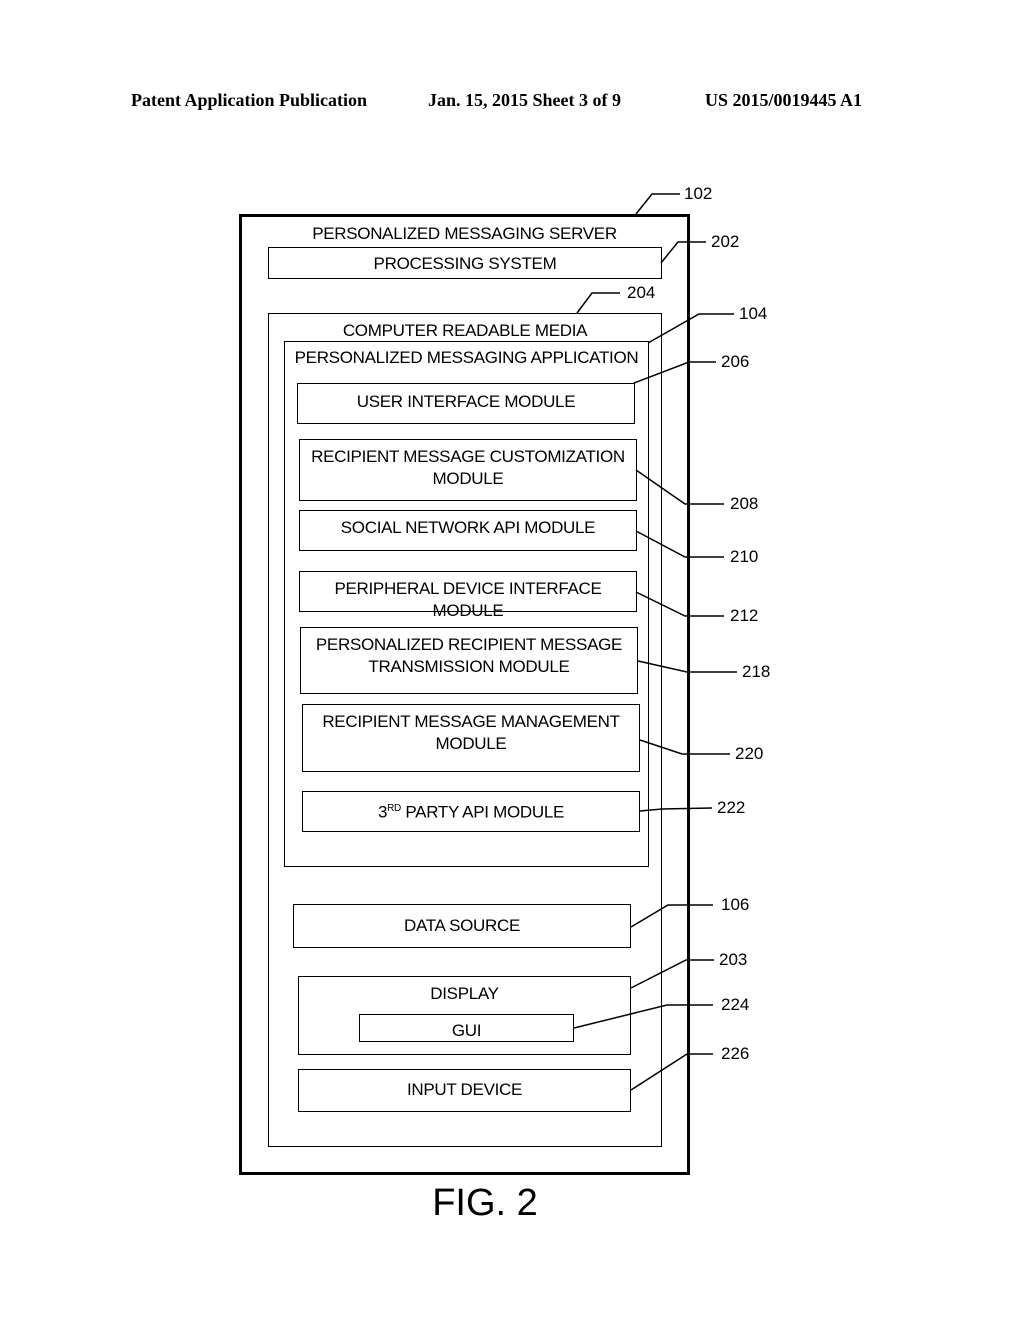 This screenshot has height=1320, width=1024. I want to click on ref-210: 210, so click(744, 556).